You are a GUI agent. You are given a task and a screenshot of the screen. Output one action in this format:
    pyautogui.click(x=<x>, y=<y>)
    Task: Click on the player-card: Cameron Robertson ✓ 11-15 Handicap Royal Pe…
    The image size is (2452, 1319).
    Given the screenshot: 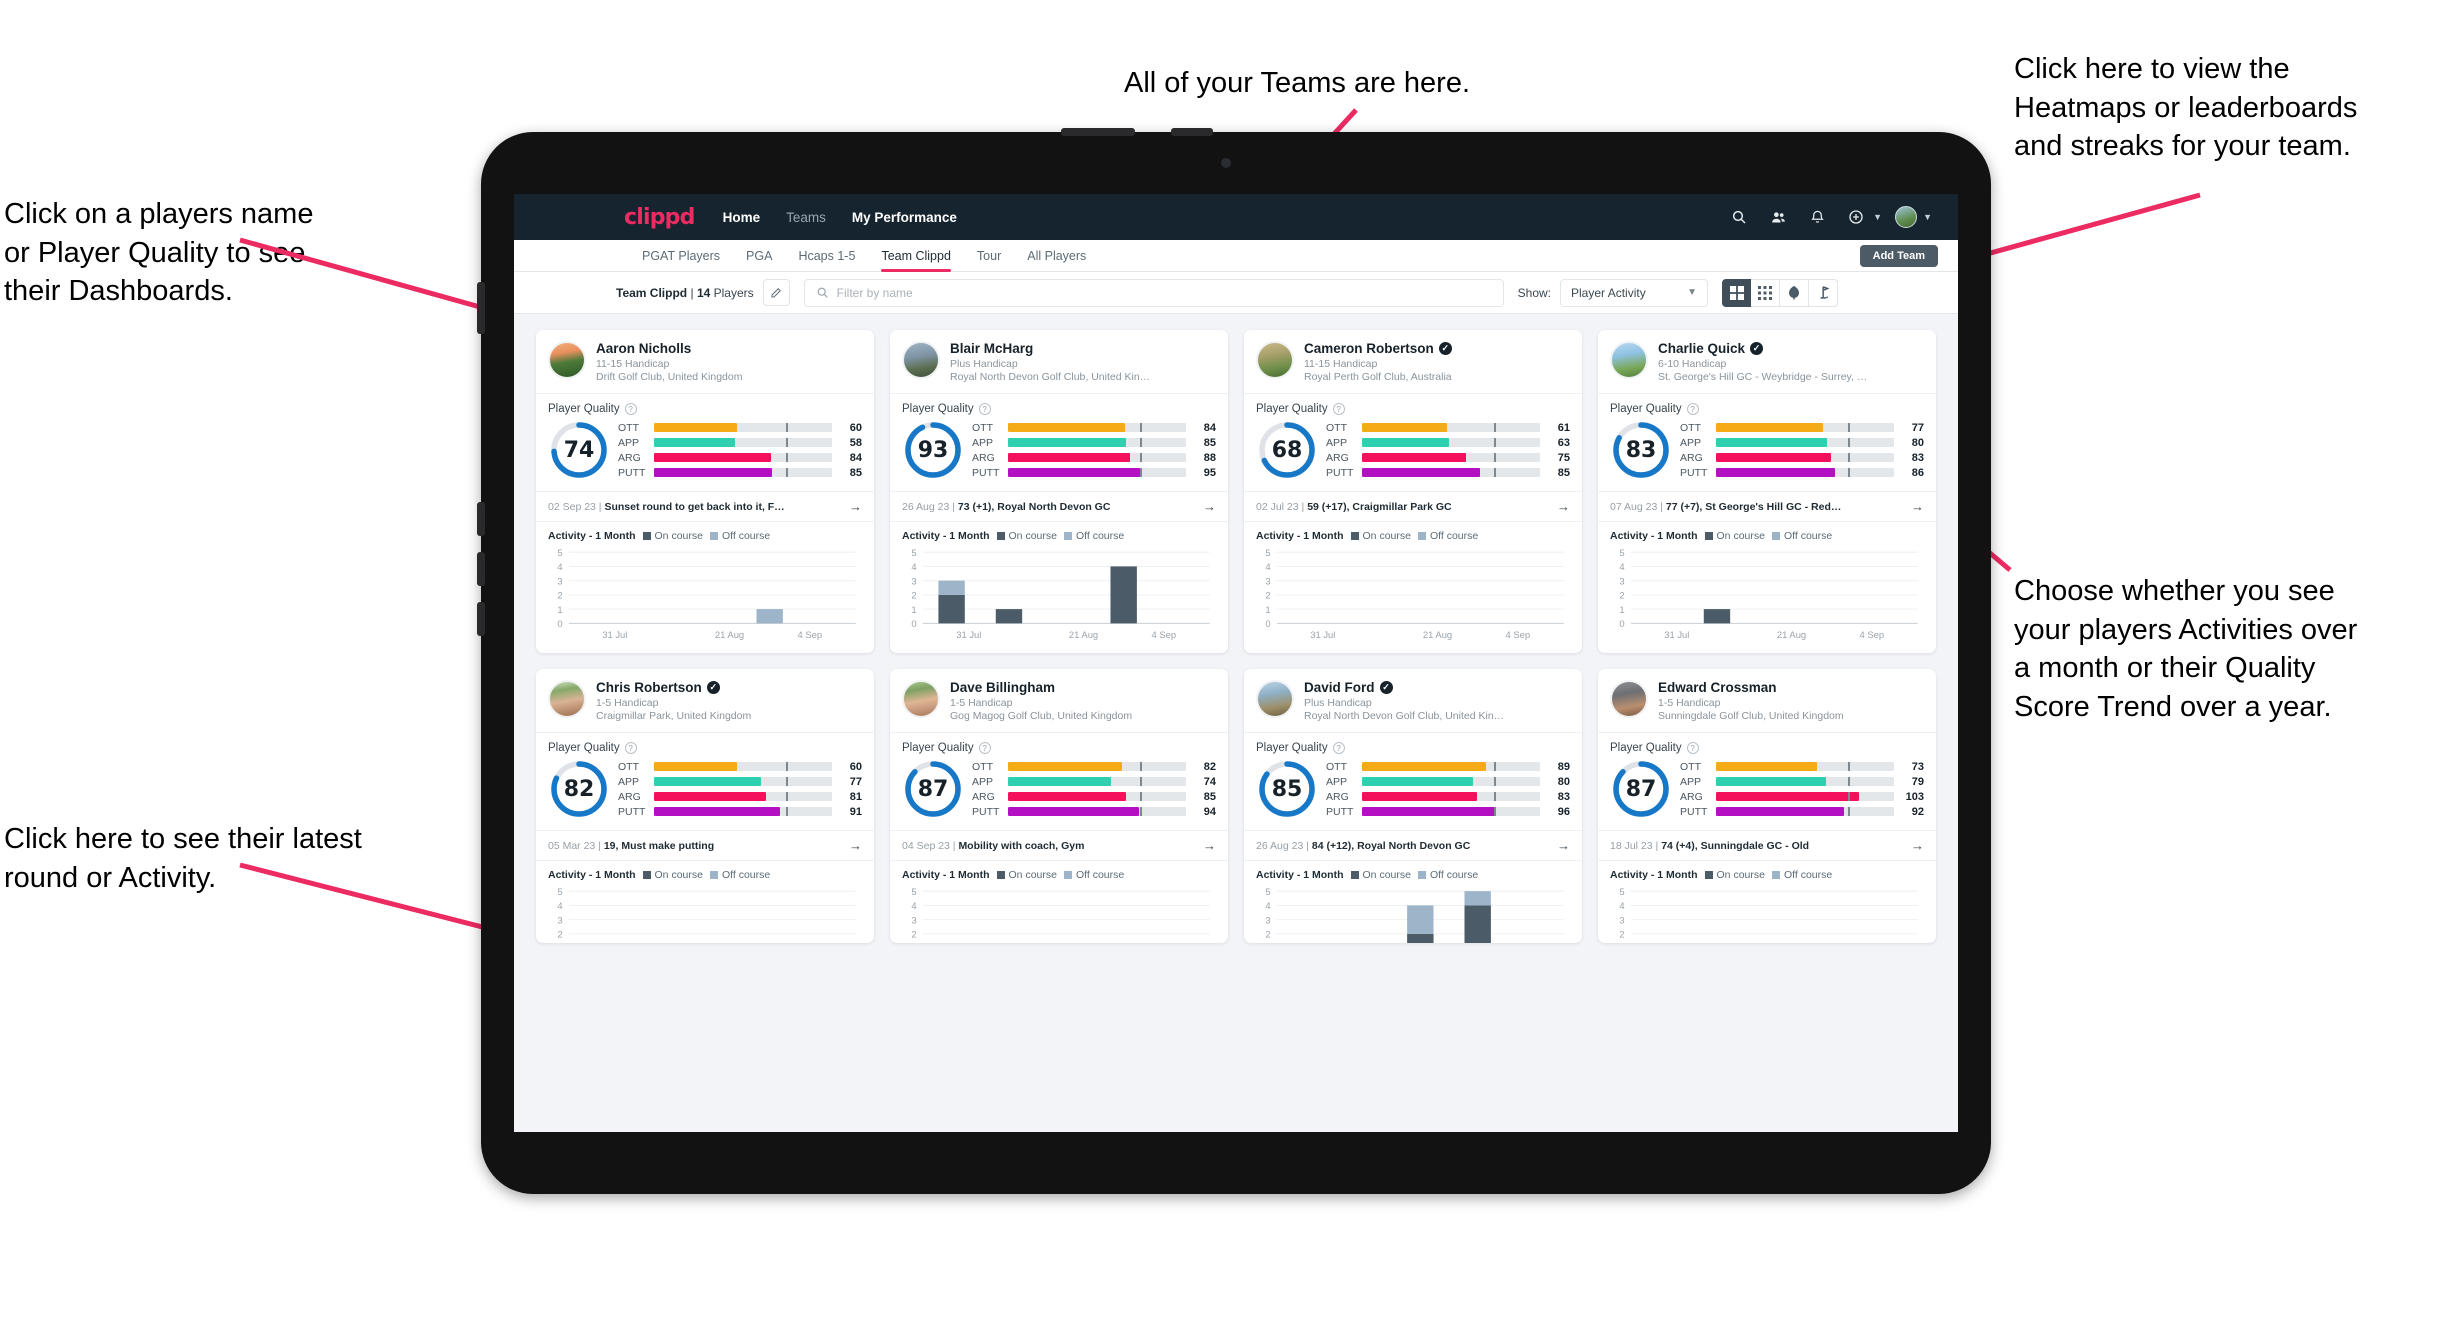 What is the action you would take?
    pyautogui.click(x=1413, y=492)
    